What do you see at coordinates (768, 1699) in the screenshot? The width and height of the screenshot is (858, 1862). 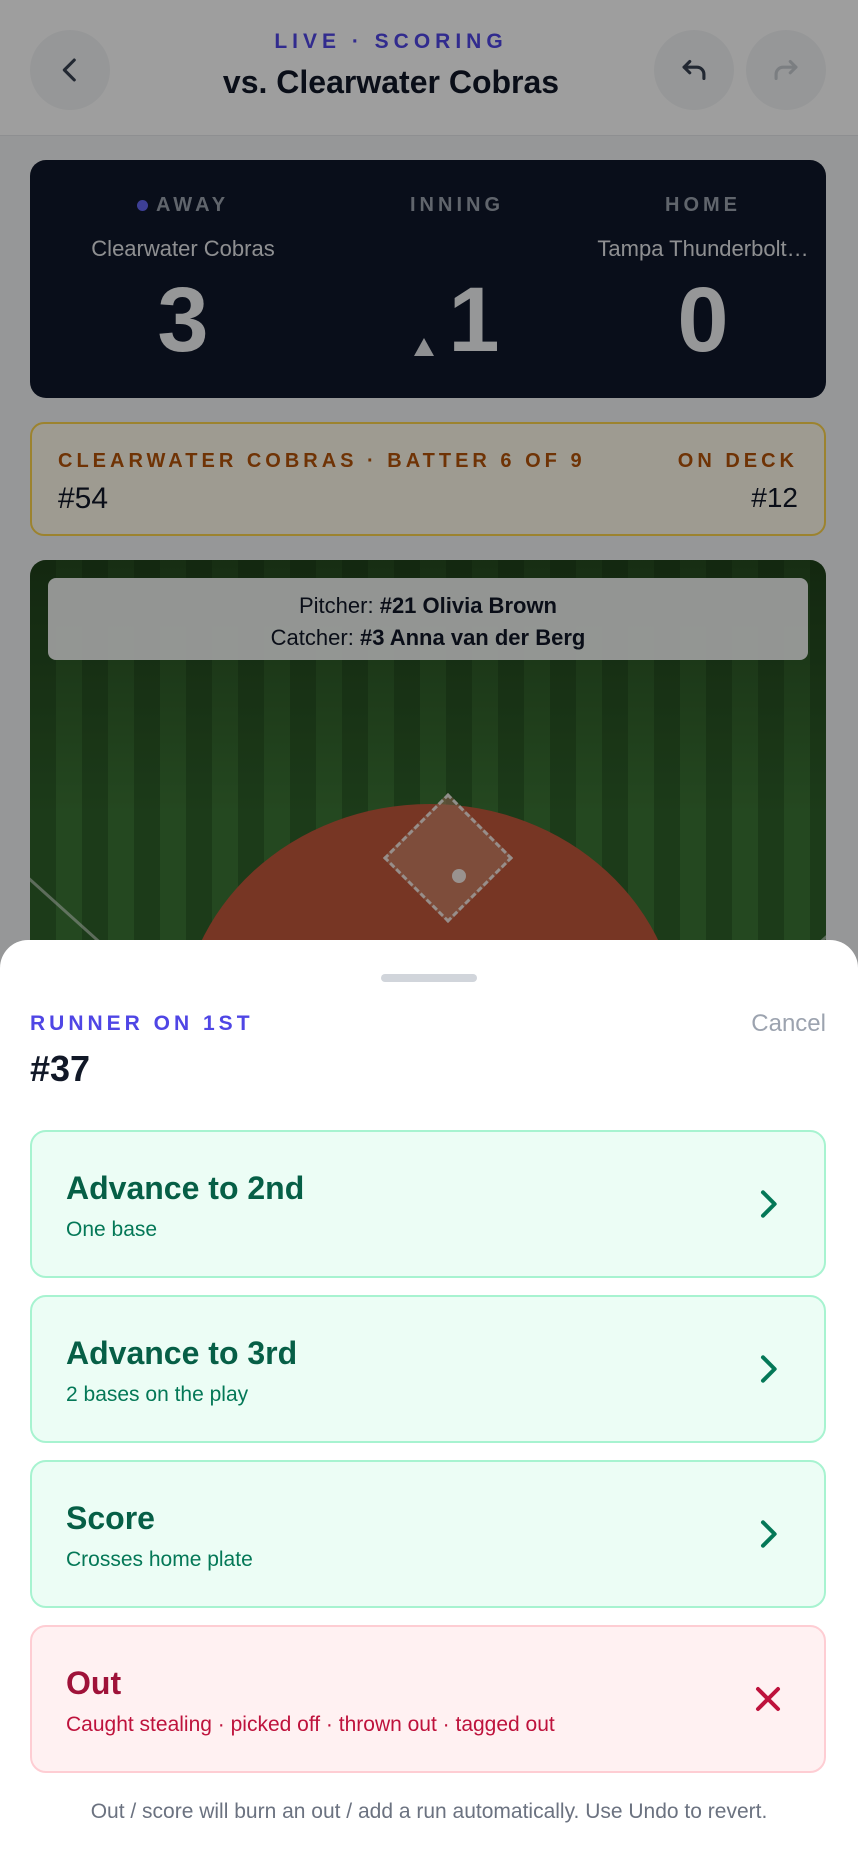 I see `close-icon` at bounding box center [768, 1699].